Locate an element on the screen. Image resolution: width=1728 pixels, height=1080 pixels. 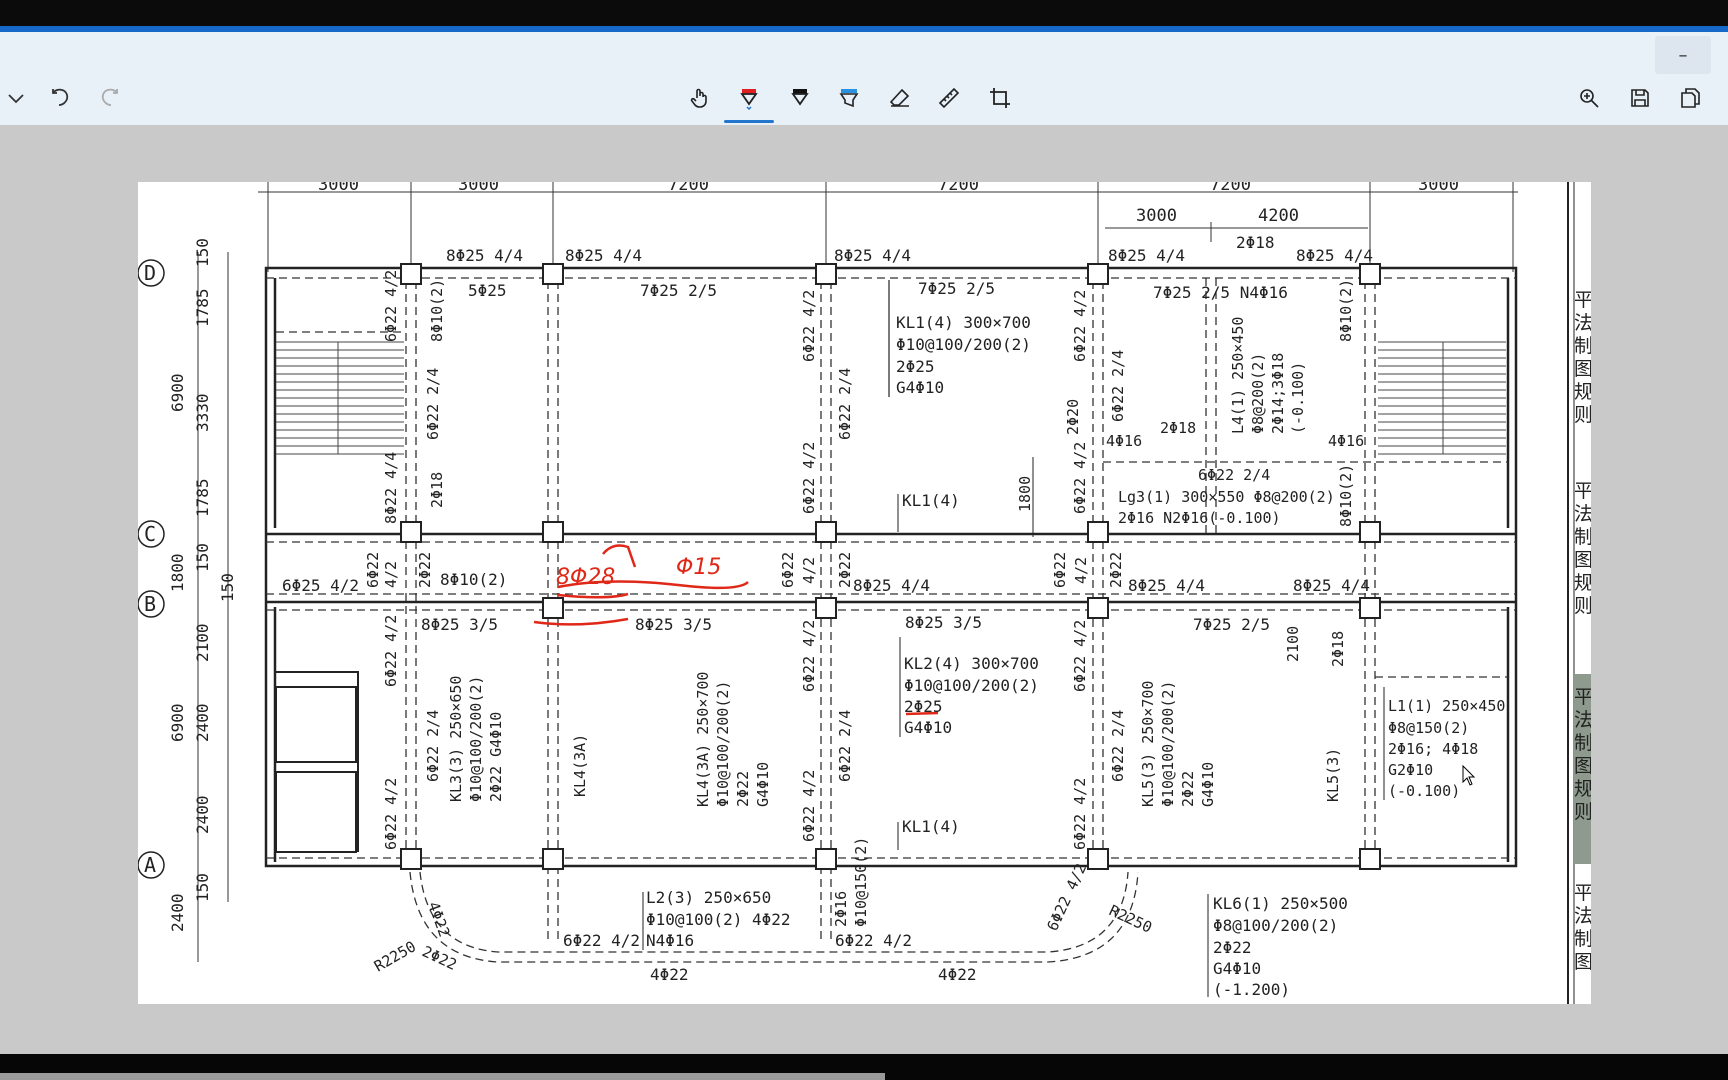
bottom-label-6: Φ10@150(2) is located at coordinates (861, 882).